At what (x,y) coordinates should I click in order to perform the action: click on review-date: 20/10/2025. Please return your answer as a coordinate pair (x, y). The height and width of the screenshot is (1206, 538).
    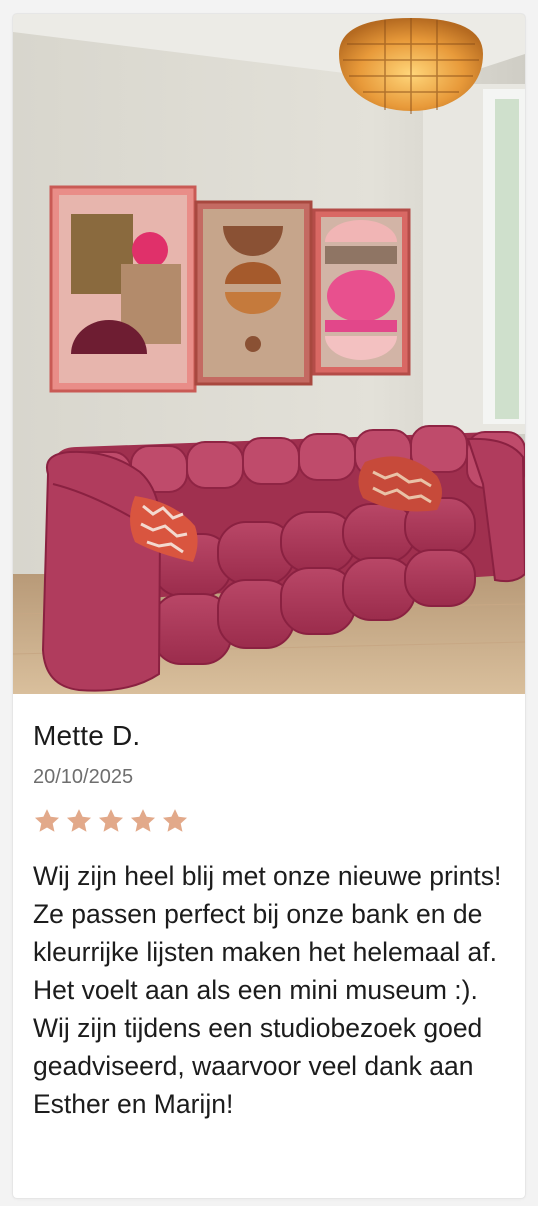
    Looking at the image, I should click on (83, 777).